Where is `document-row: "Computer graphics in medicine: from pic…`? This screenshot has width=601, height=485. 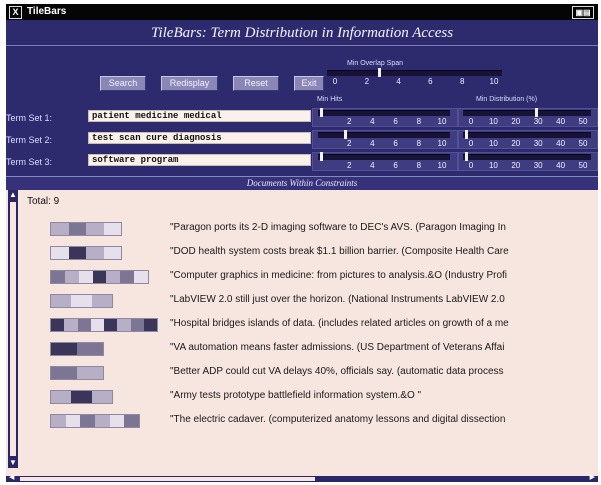
document-row: "Computer graphics in medicine: from pic… is located at coordinates (302, 277).